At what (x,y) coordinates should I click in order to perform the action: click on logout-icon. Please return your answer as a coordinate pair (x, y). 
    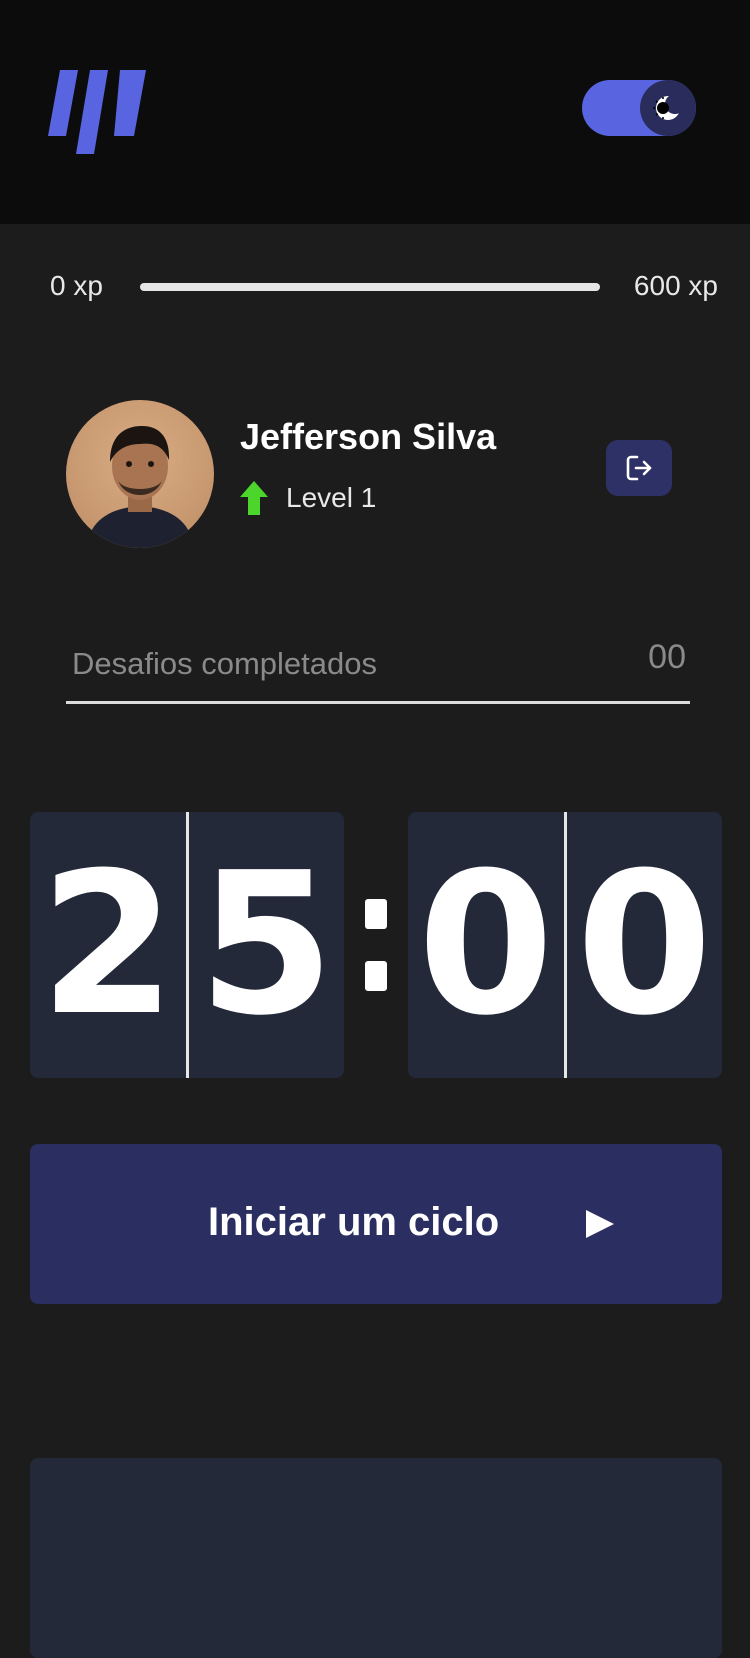
    Looking at the image, I should click on (639, 468).